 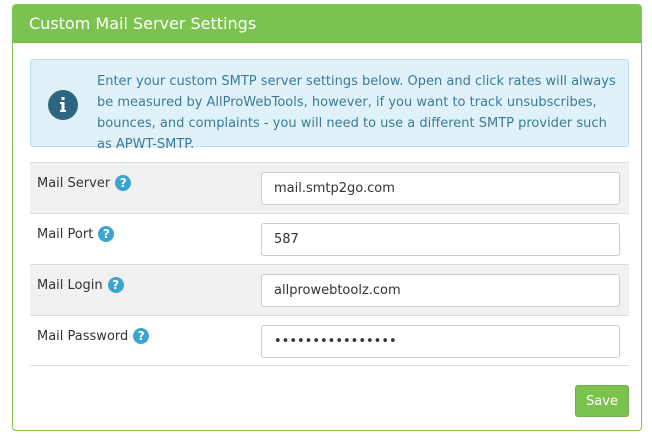 I want to click on info-glyph, so click(x=63, y=104).